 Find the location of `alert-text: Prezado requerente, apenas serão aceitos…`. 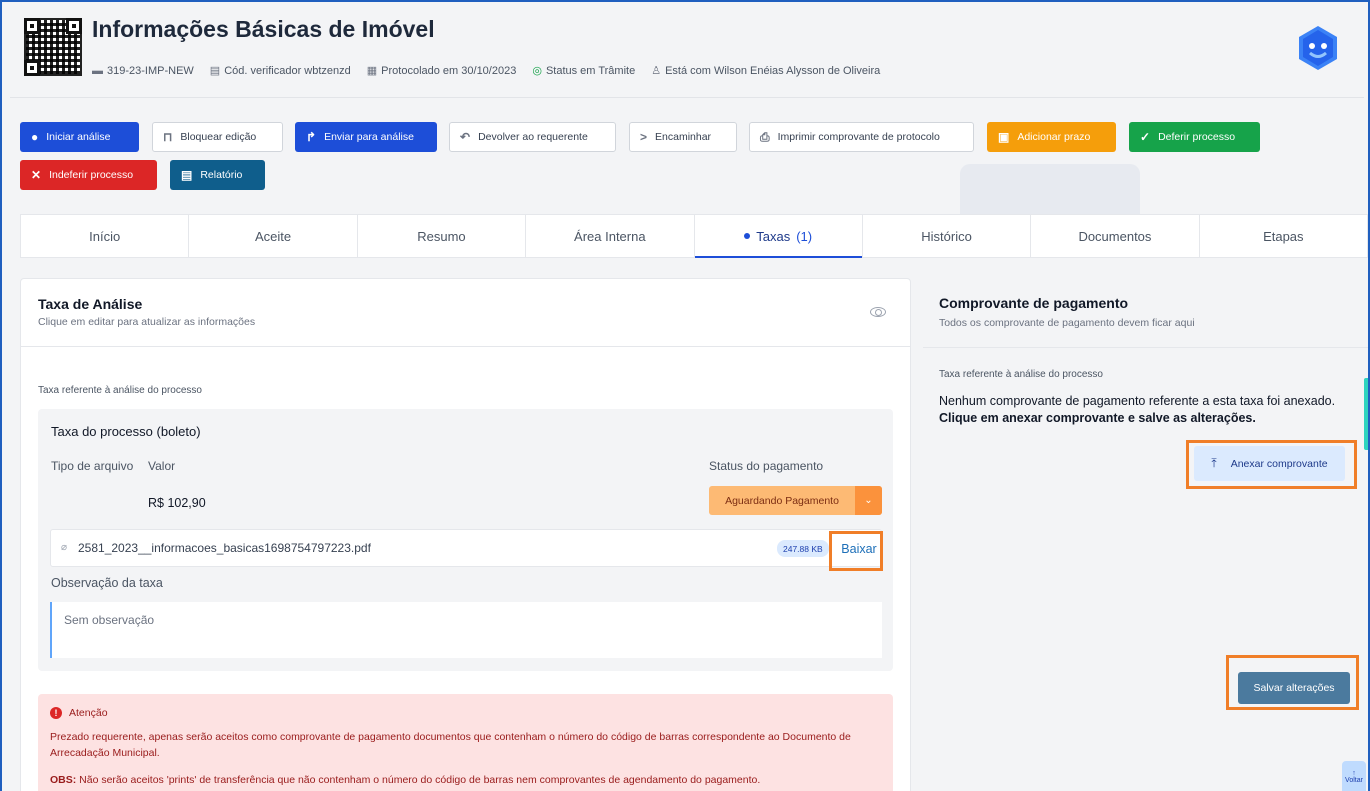

alert-text: Prezado requerente, apenas serão aceitos… is located at coordinates (450, 745).